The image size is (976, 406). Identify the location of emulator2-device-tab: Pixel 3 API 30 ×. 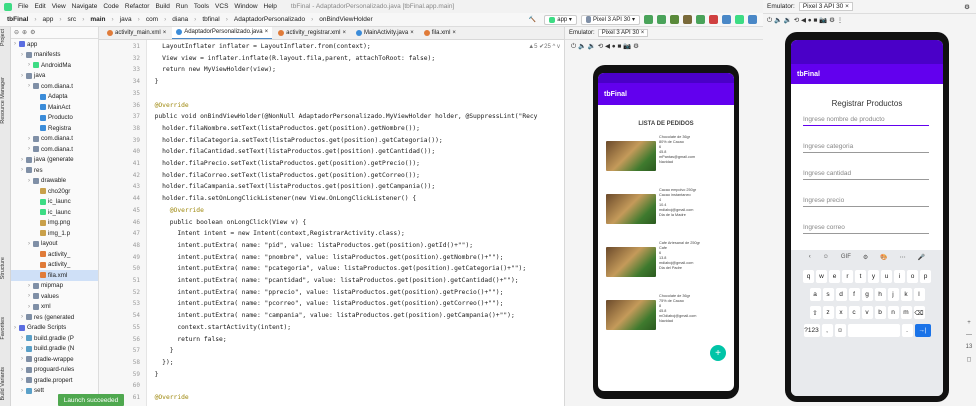
(825, 6).